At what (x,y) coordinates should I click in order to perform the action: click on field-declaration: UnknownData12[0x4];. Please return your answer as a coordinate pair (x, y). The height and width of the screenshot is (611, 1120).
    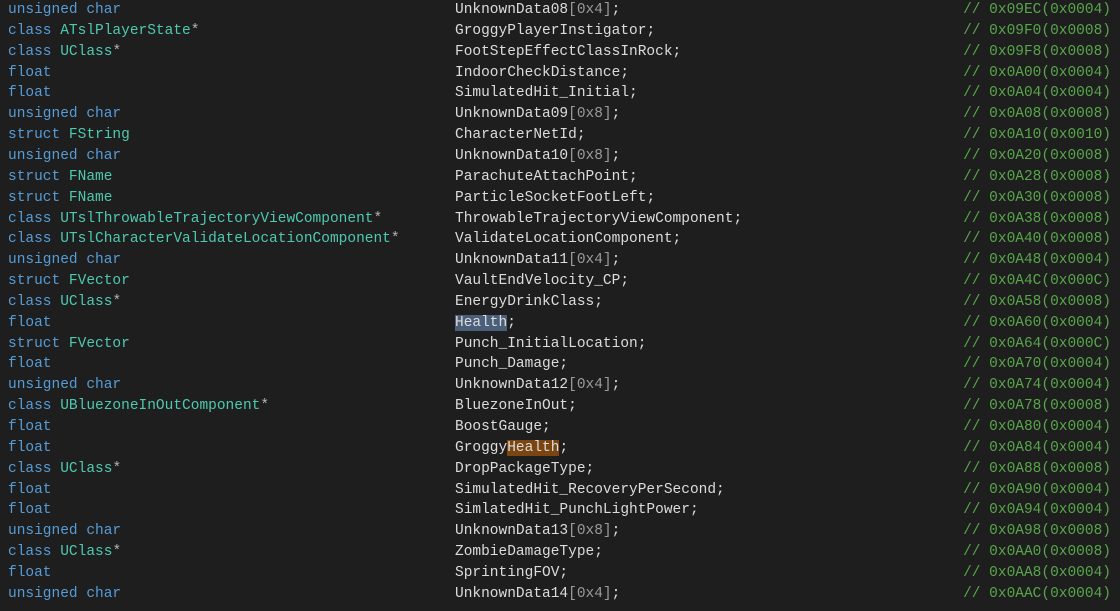
    Looking at the image, I should click on (537, 385).